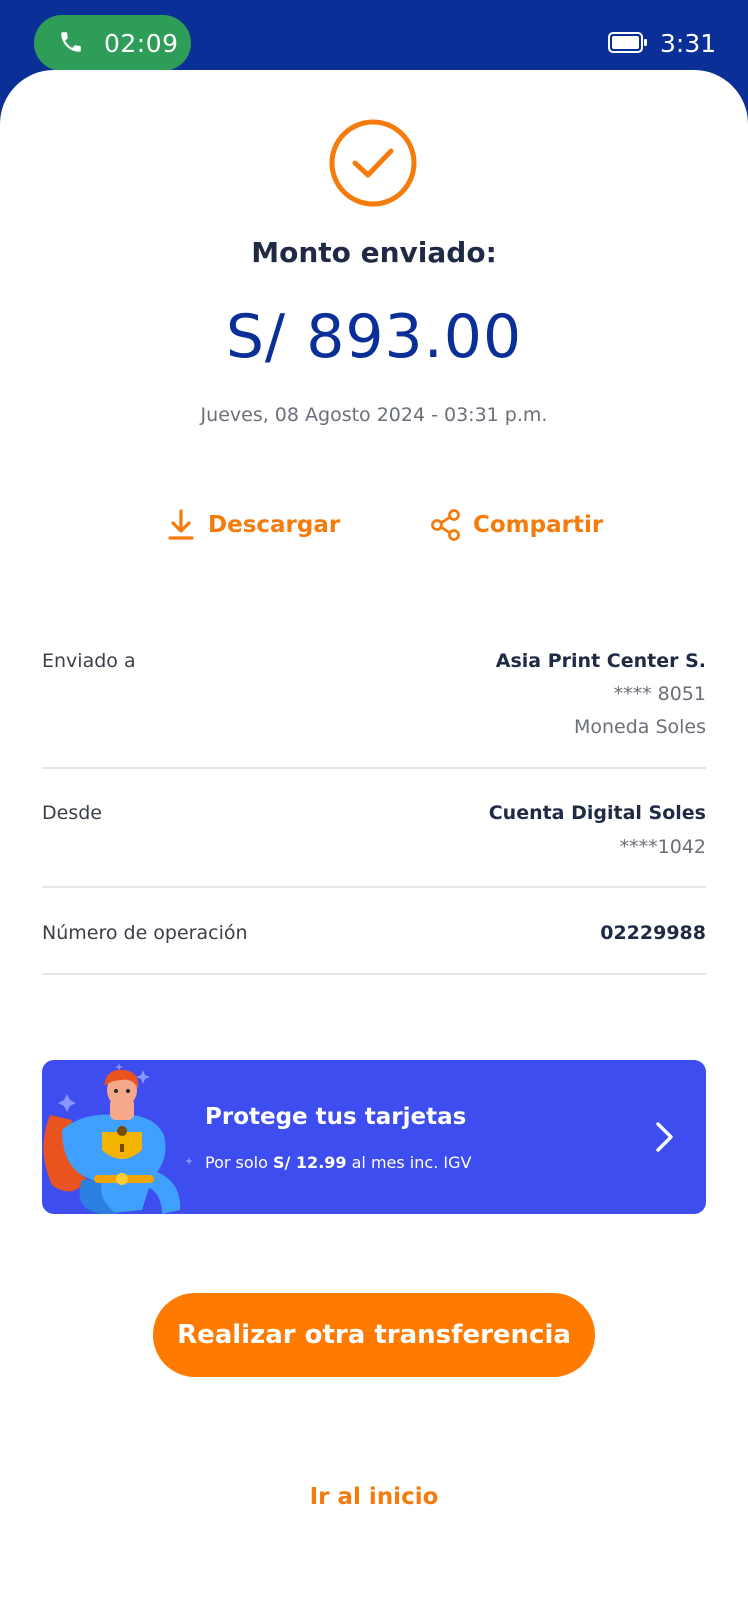  Describe the element at coordinates (374, 1335) in the screenshot. I see `new-transfer-button: Realizar otra transferencia` at that location.